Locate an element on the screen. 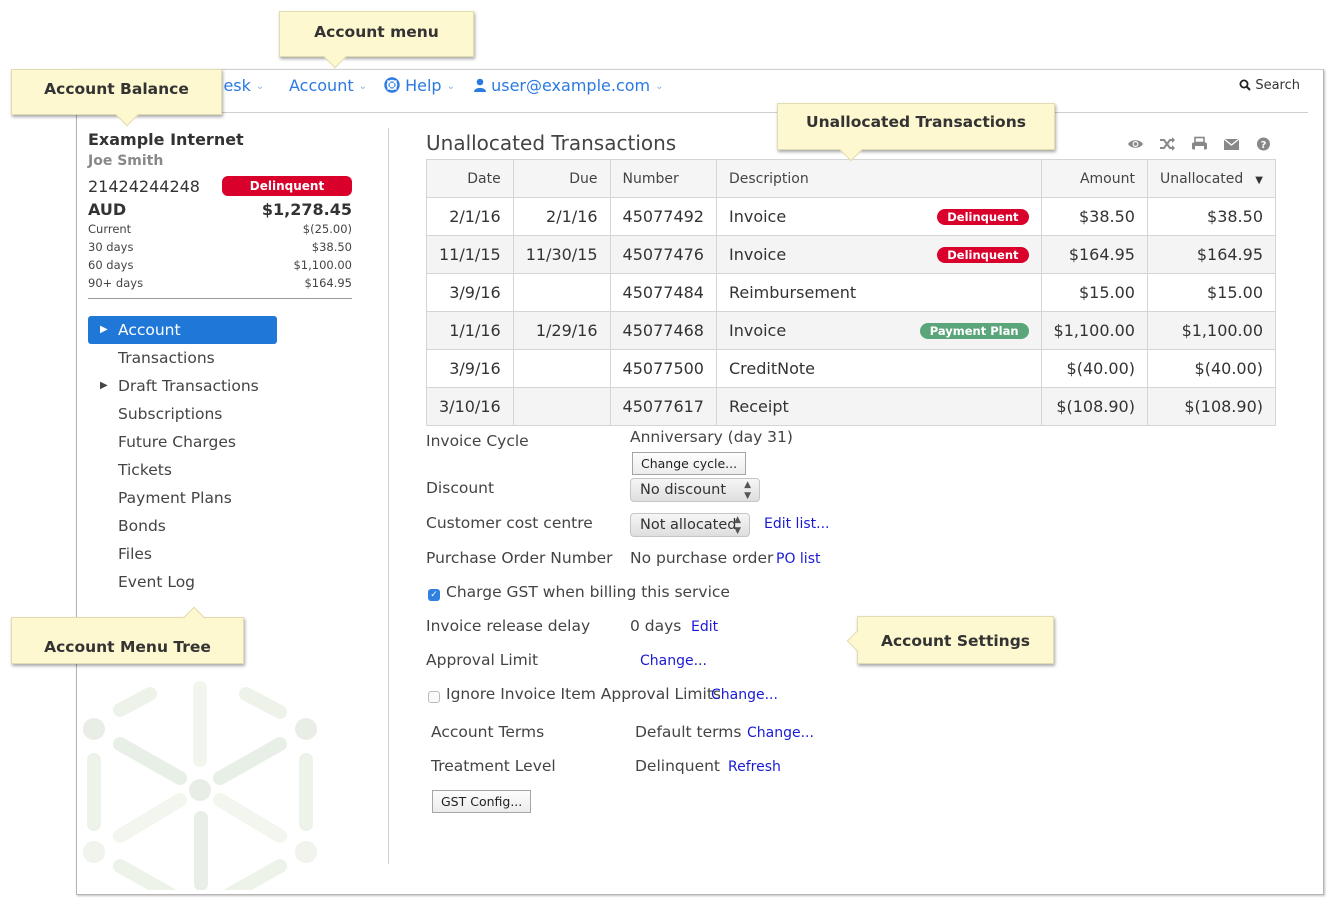  envelope-icon is located at coordinates (1231, 144).